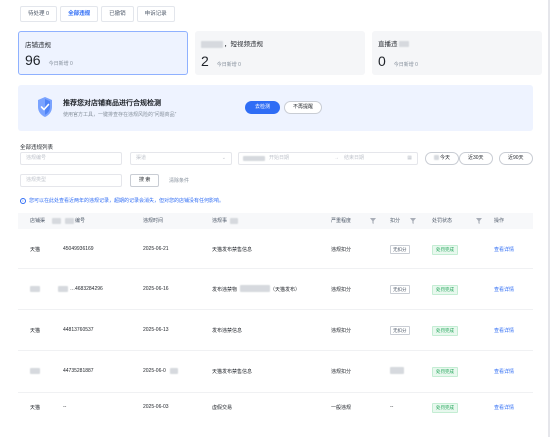  What do you see at coordinates (145, 180) in the screenshot?
I see `search-button: 搜 索` at bounding box center [145, 180].